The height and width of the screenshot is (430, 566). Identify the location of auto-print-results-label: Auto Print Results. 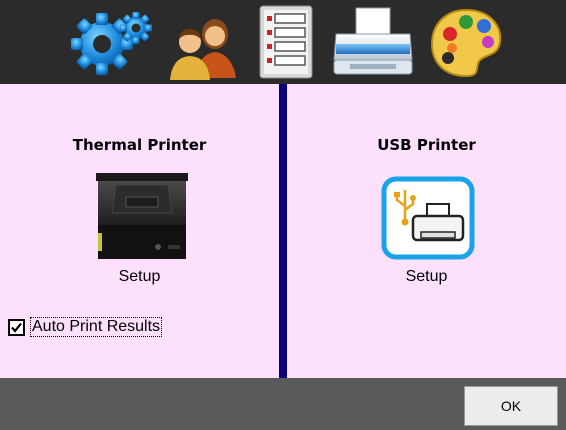
(96, 327).